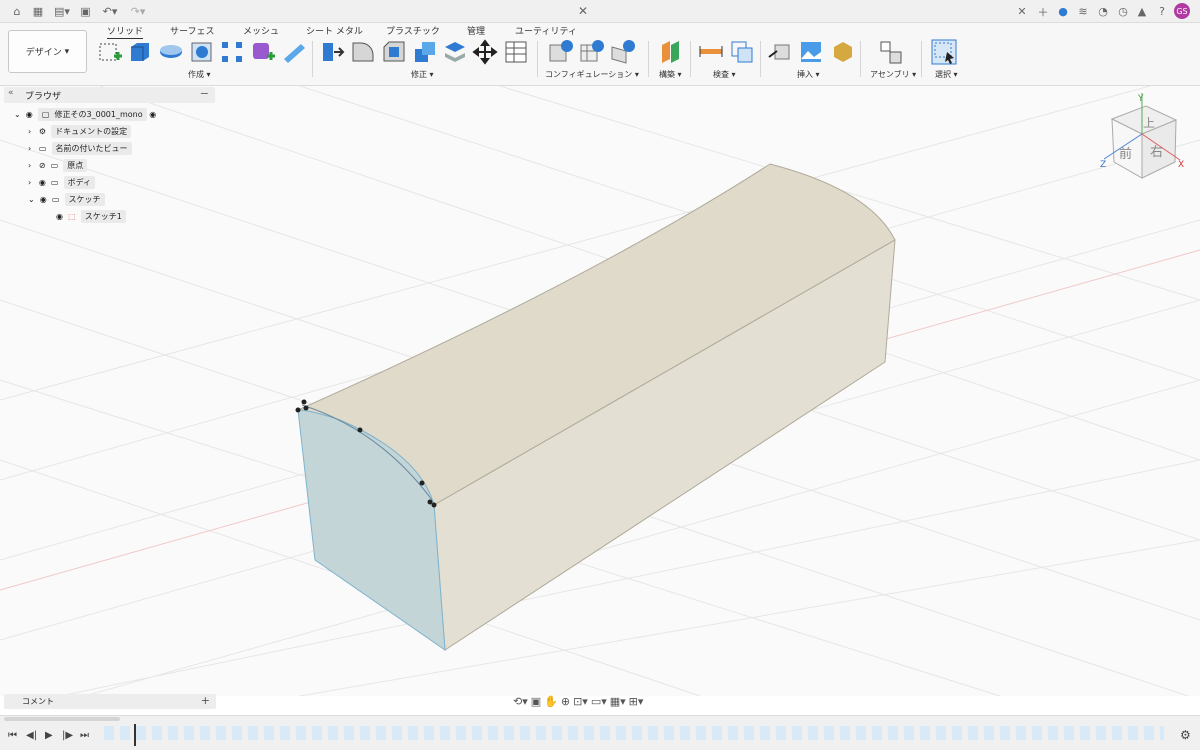 This screenshot has width=1200, height=750. Describe the element at coordinates (843, 52) in the screenshot. I see `insert-mesh-icon` at that location.